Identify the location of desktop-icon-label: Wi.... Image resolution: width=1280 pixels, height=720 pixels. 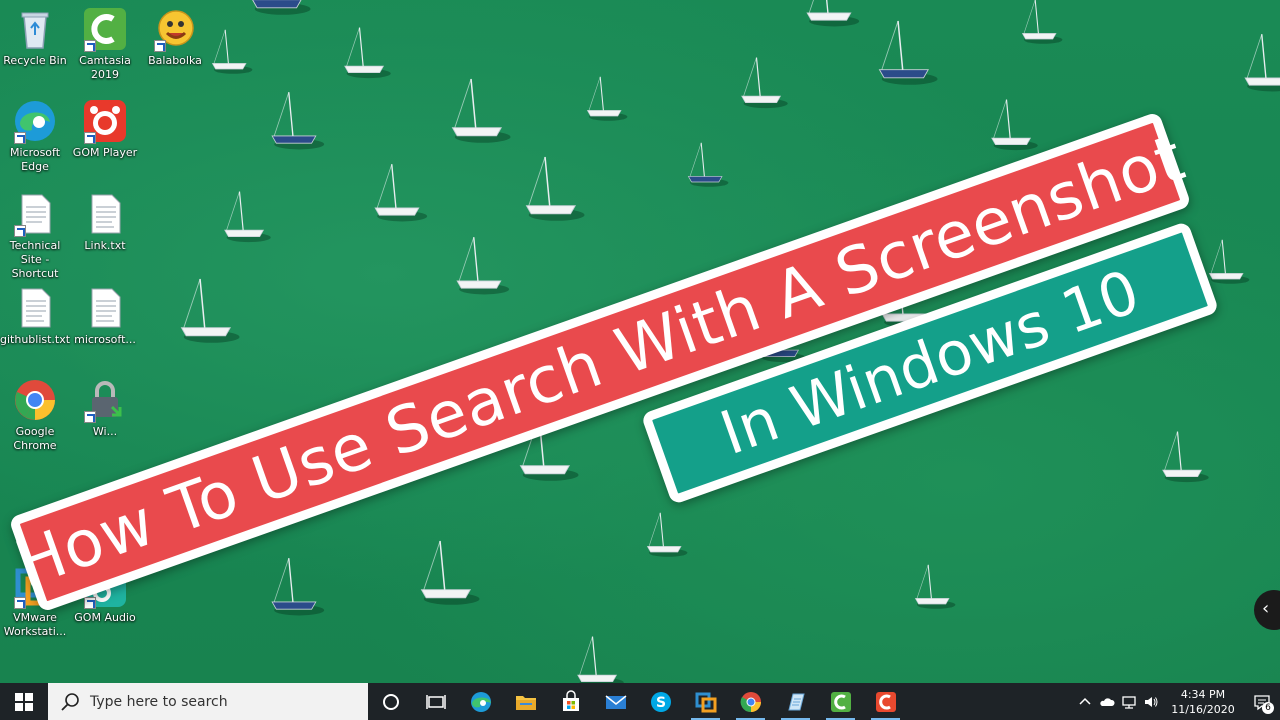
(105, 431).